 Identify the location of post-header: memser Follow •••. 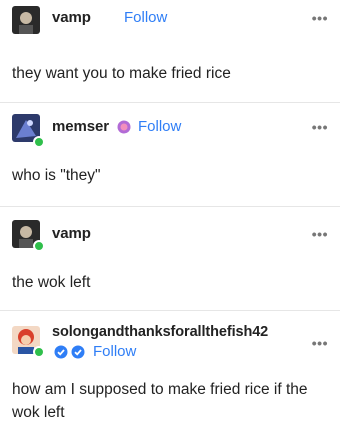
(170, 126).